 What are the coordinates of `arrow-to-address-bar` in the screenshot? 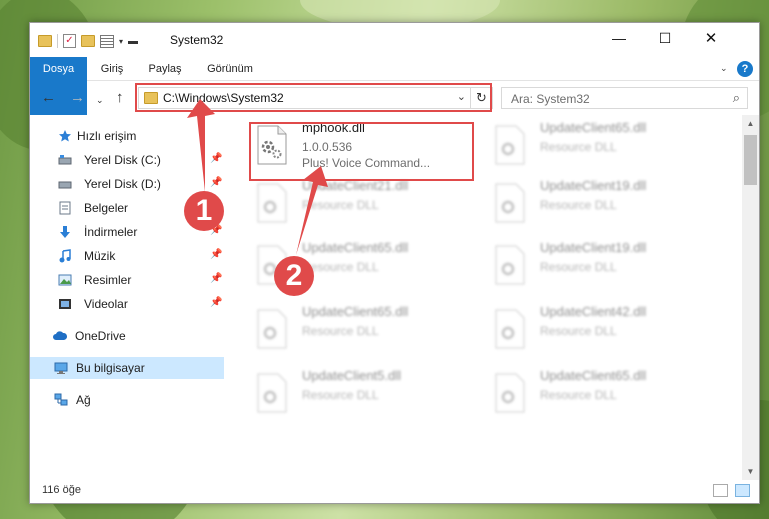 It's located at (201, 145).